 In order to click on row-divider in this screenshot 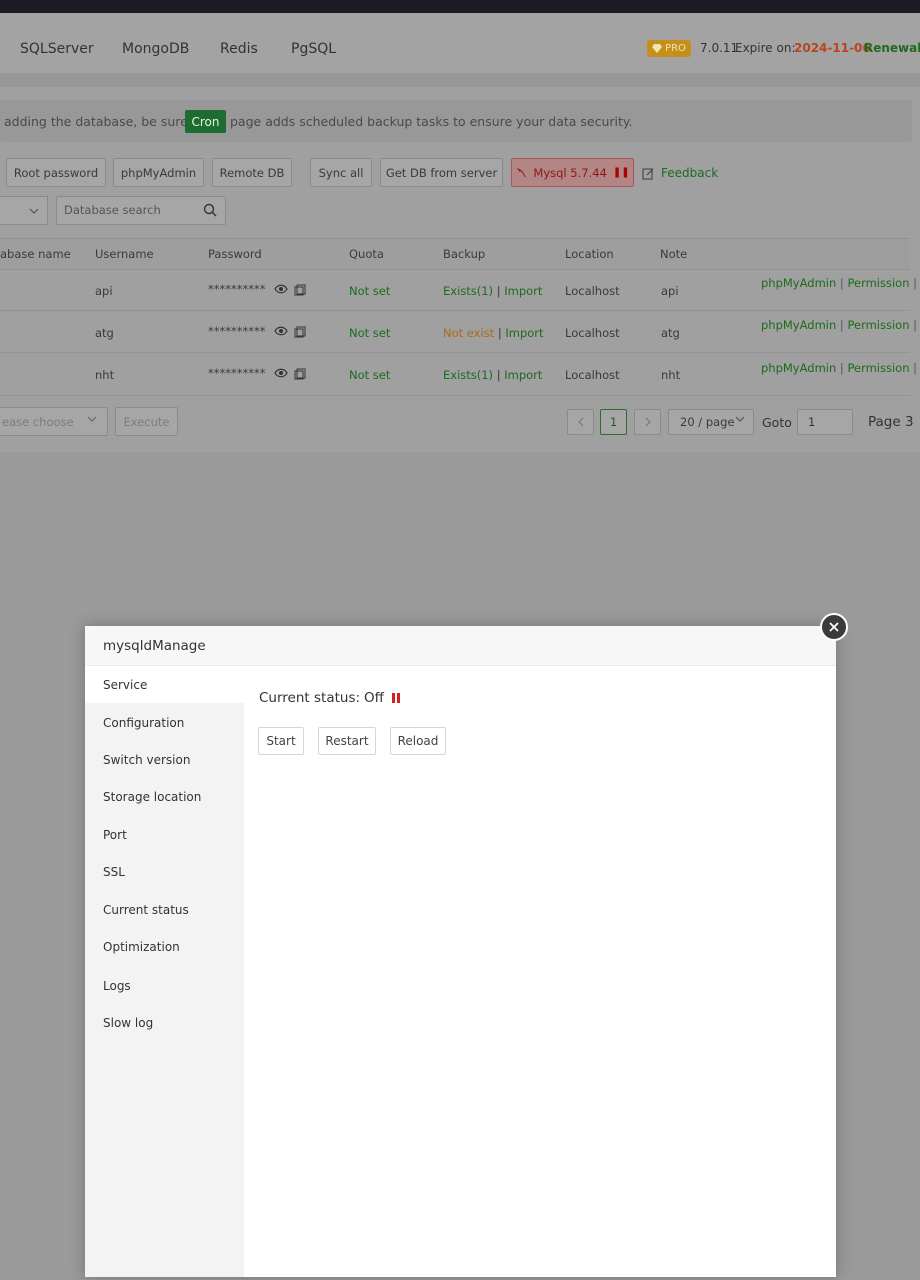, I will do `click(455, 310)`.